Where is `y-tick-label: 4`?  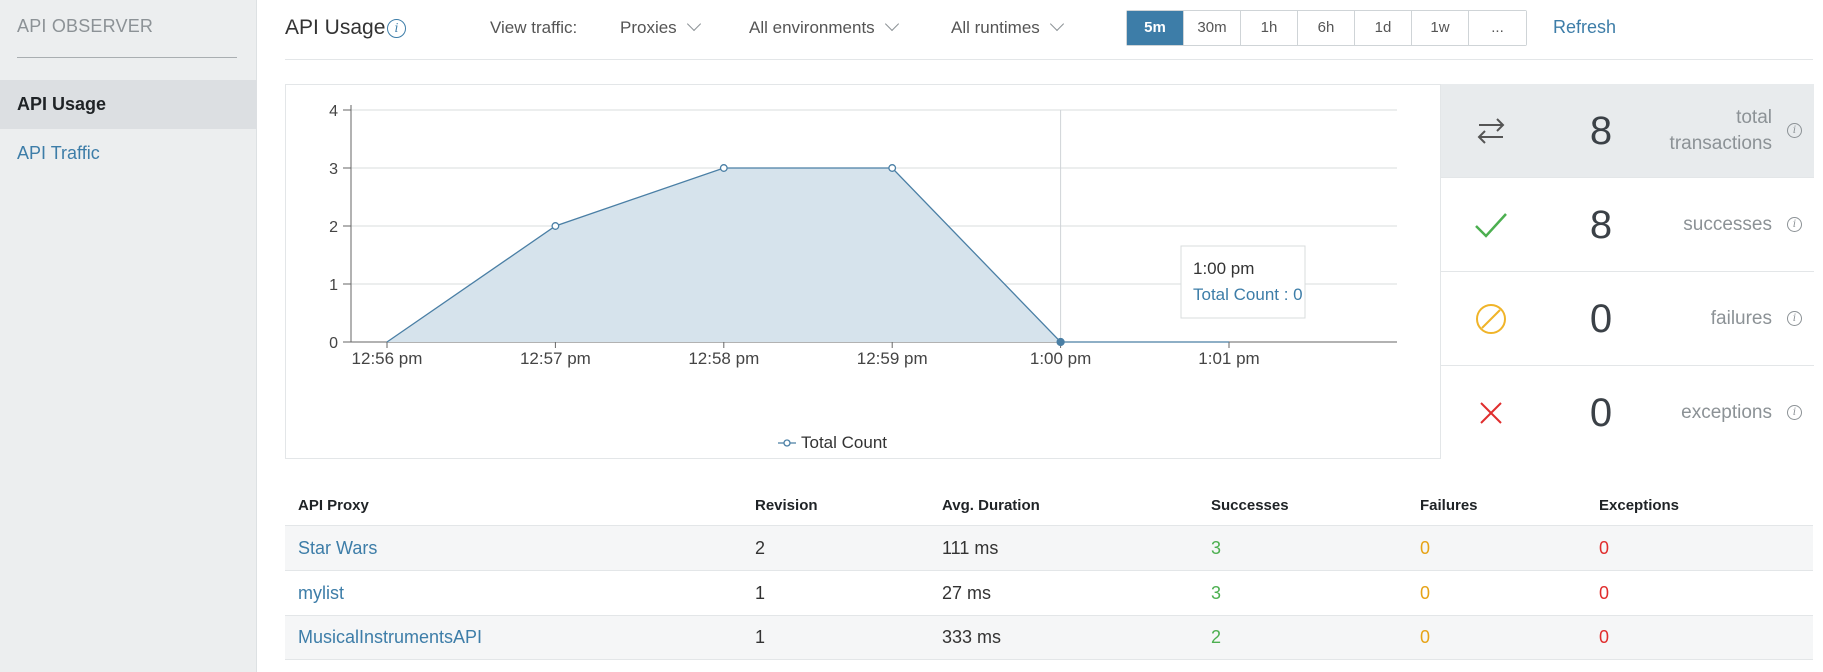
y-tick-label: 4 is located at coordinates (333, 111).